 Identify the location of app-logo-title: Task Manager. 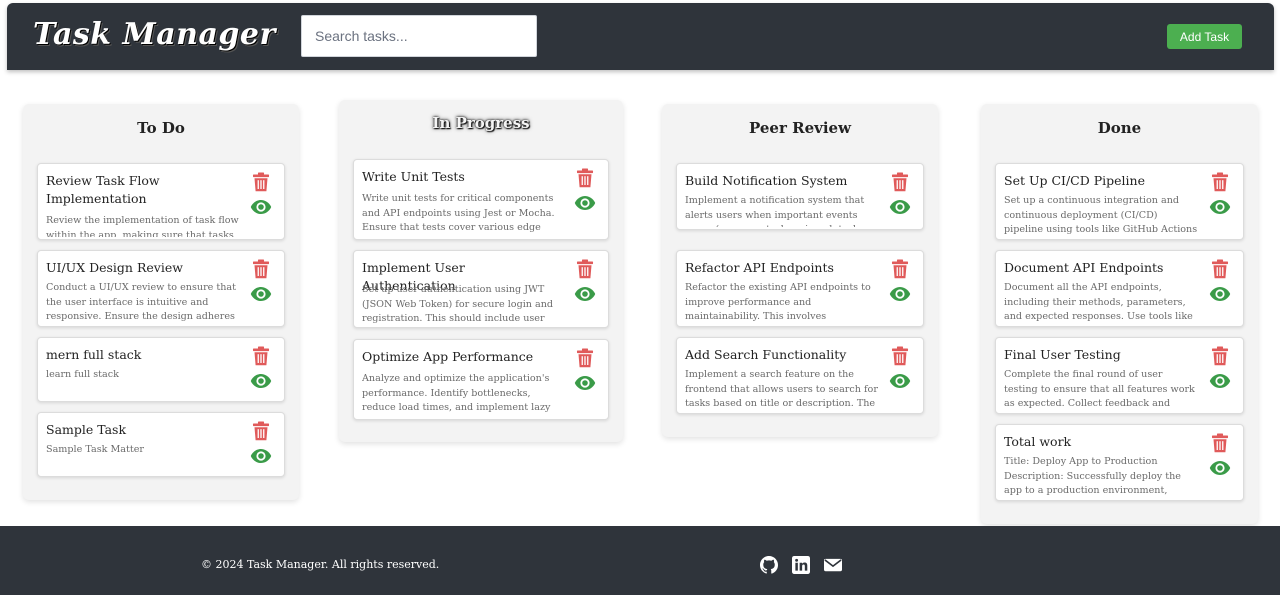
(154, 34).